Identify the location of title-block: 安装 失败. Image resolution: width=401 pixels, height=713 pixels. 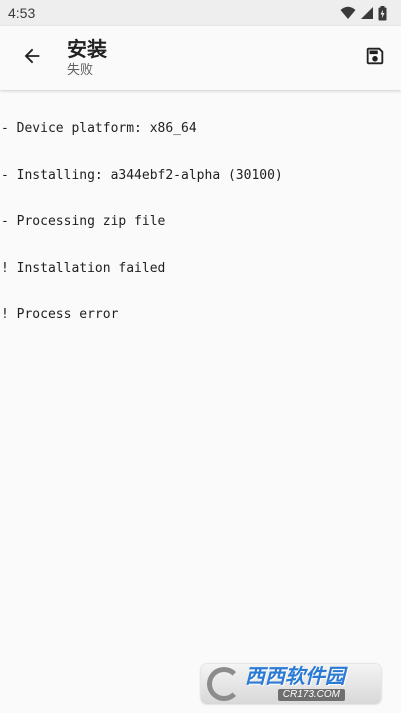
(87, 58).